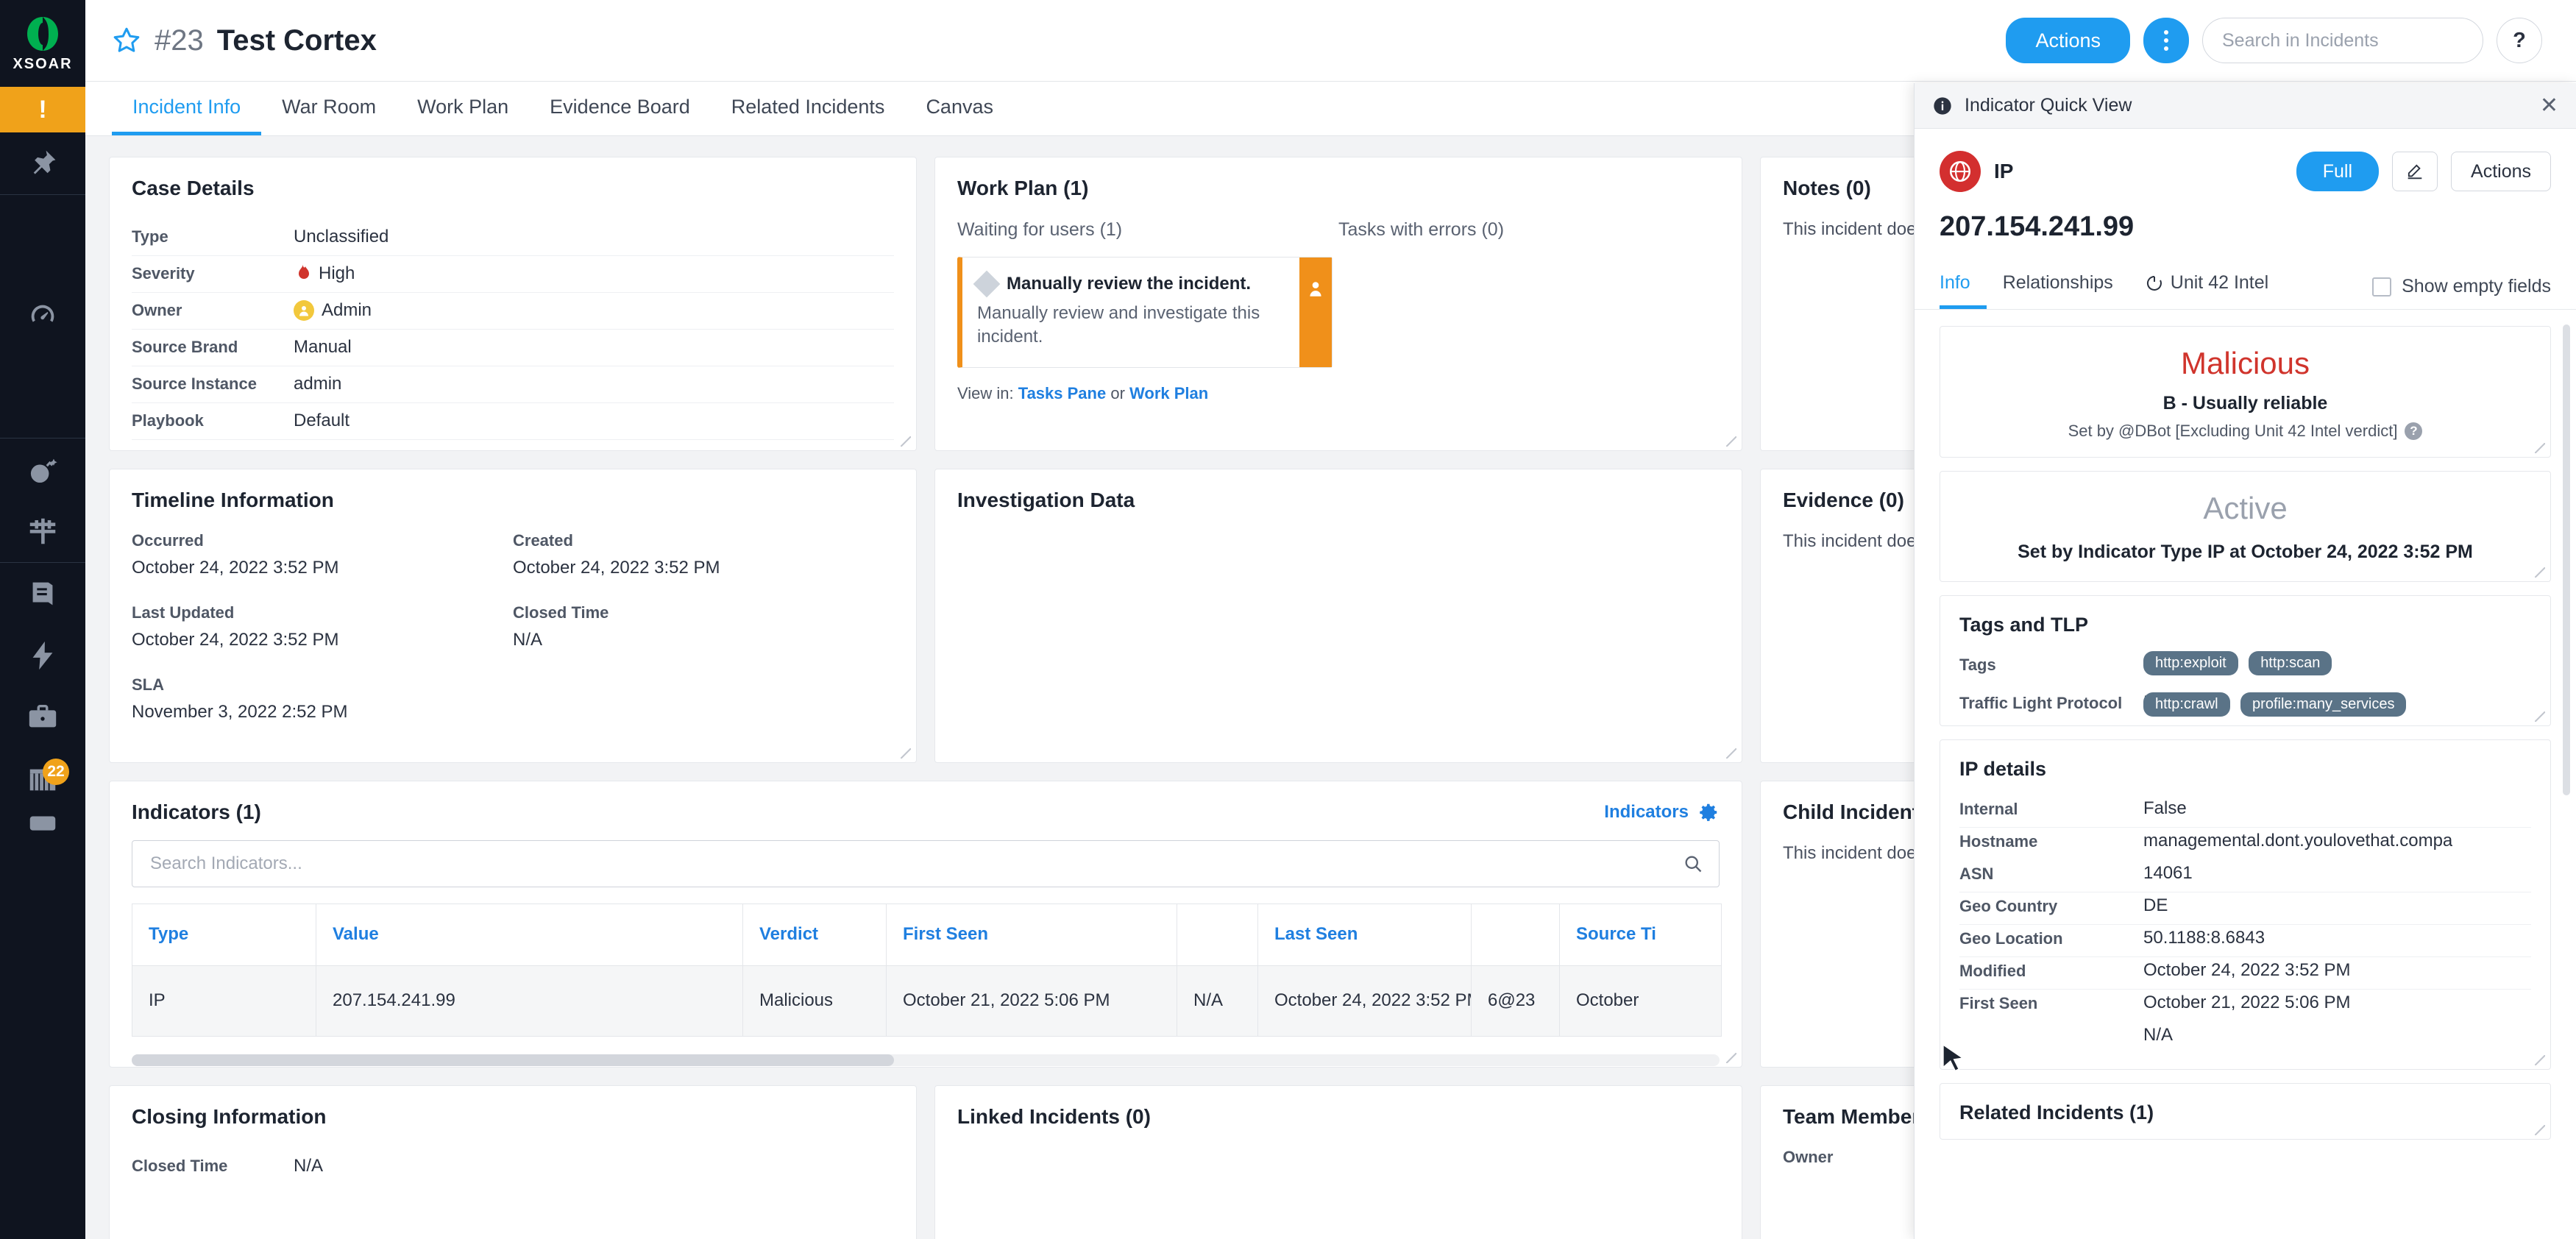  I want to click on ip-detail-extra-label, so click(2051, 1024).